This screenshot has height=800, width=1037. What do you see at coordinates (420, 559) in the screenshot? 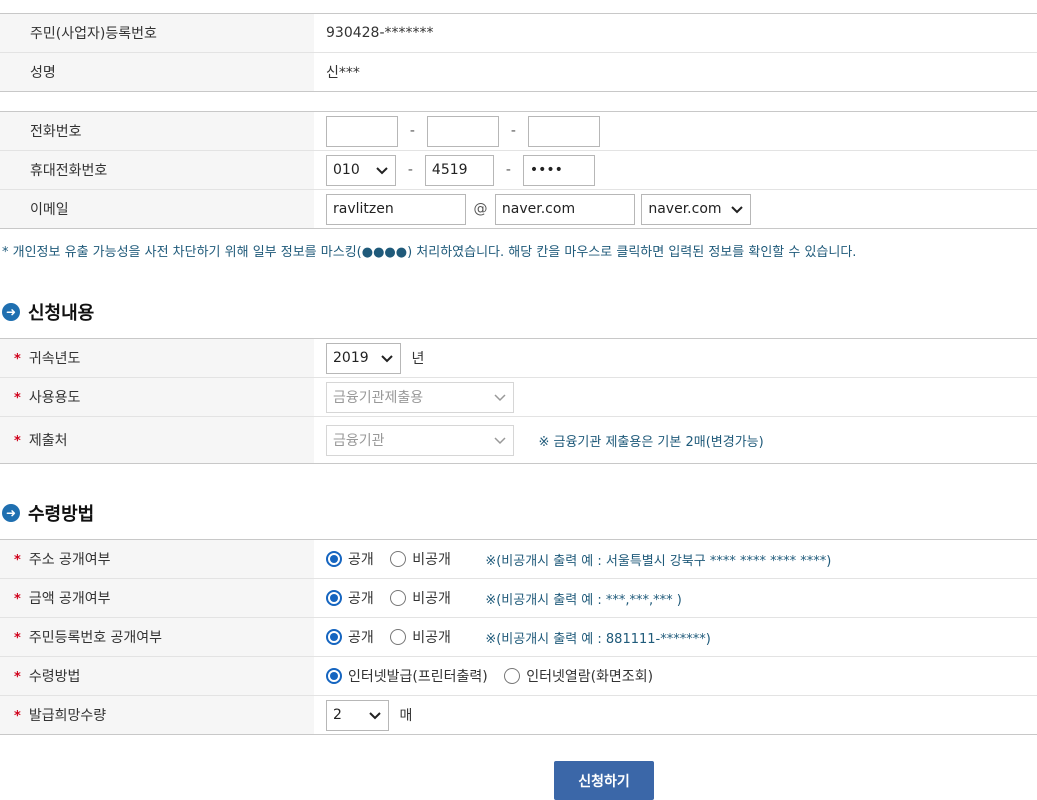
I see `address-private-radio: 비공개` at bounding box center [420, 559].